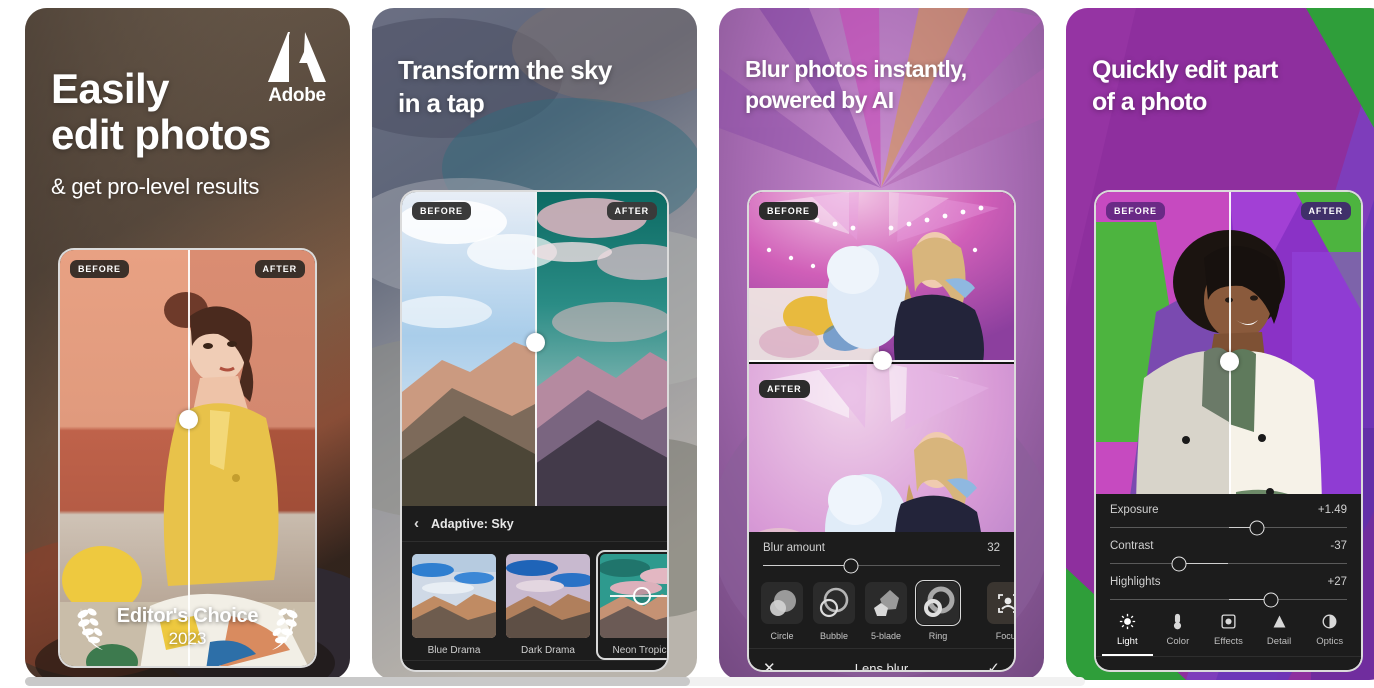 The image size is (1374, 688). Describe the element at coordinates (881, 565) in the screenshot. I see `blur-amount-track` at that location.